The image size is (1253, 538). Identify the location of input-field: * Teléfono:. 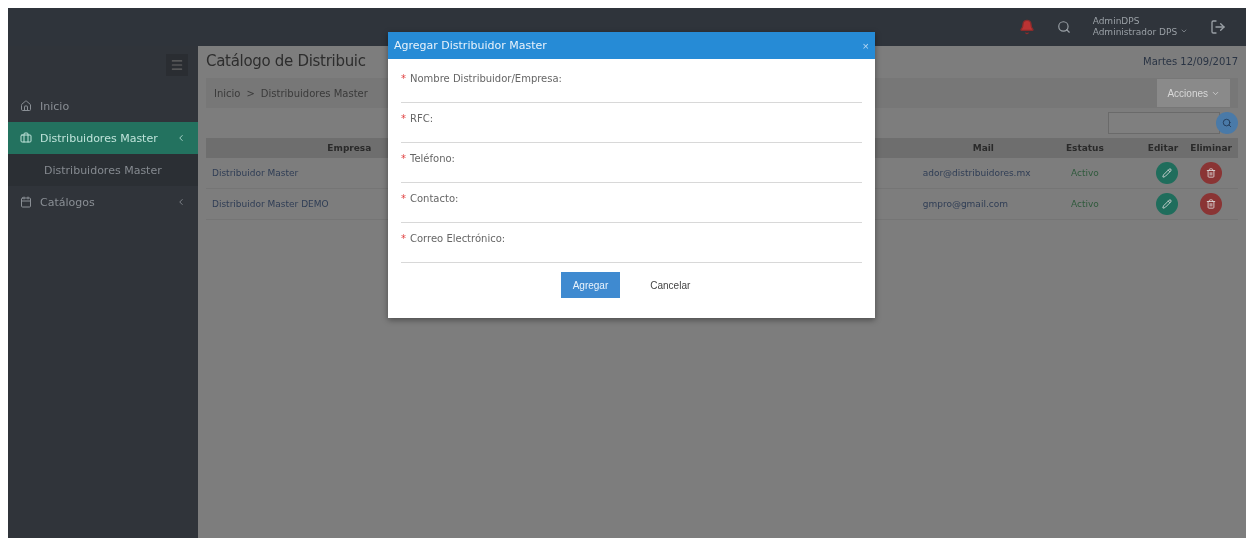
(631, 163).